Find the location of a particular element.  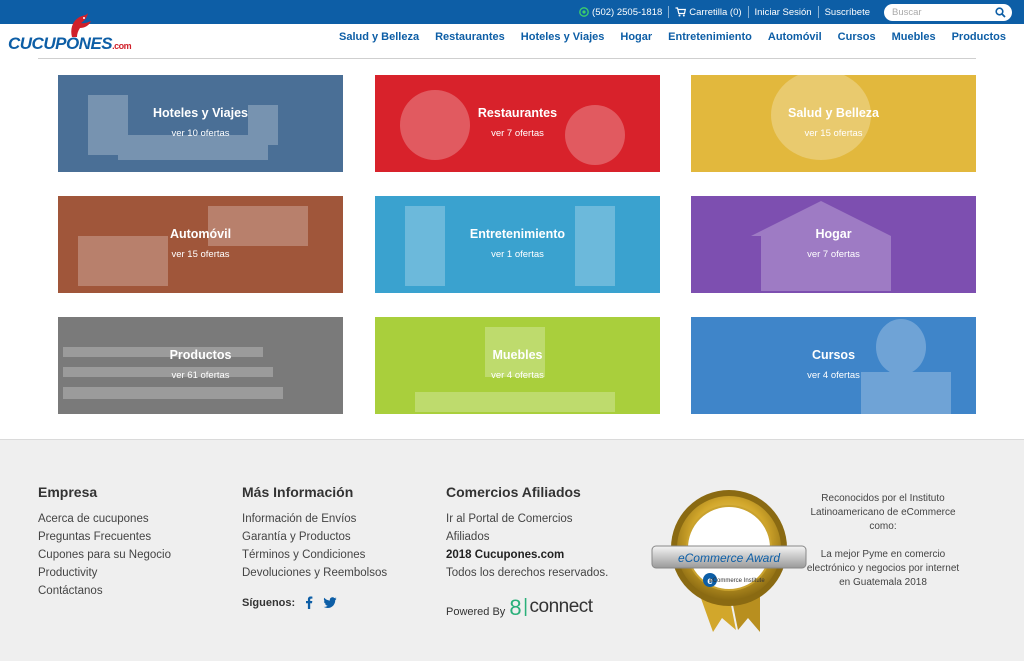

link-envios: Información de Envíos is located at coordinates (314, 519).